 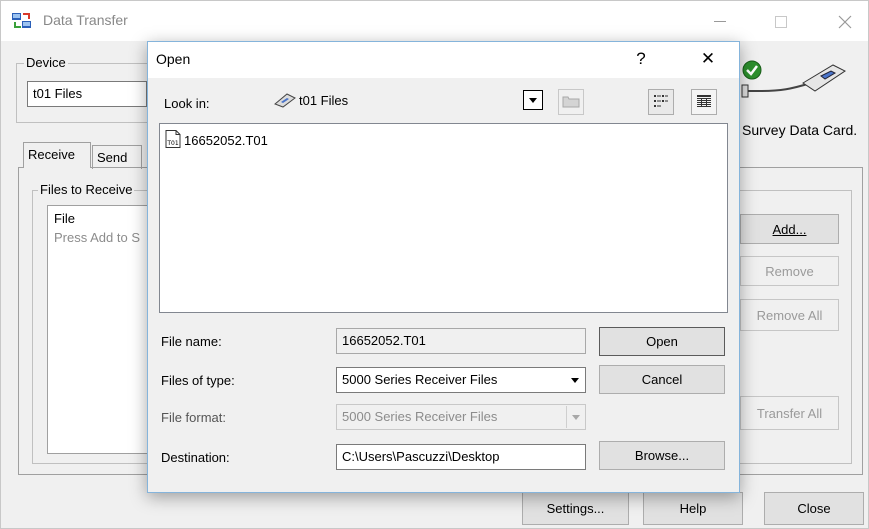 I want to click on minimize-button, so click(x=720, y=22).